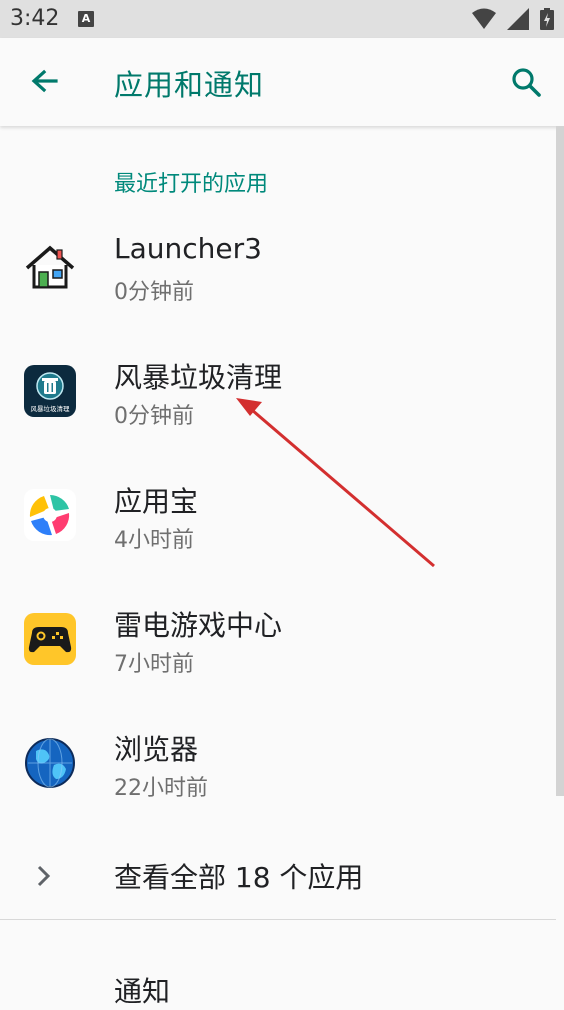  Describe the element at coordinates (278, 269) in the screenshot. I see `list-item-launcher3: Launcher3 0分钟前` at that location.